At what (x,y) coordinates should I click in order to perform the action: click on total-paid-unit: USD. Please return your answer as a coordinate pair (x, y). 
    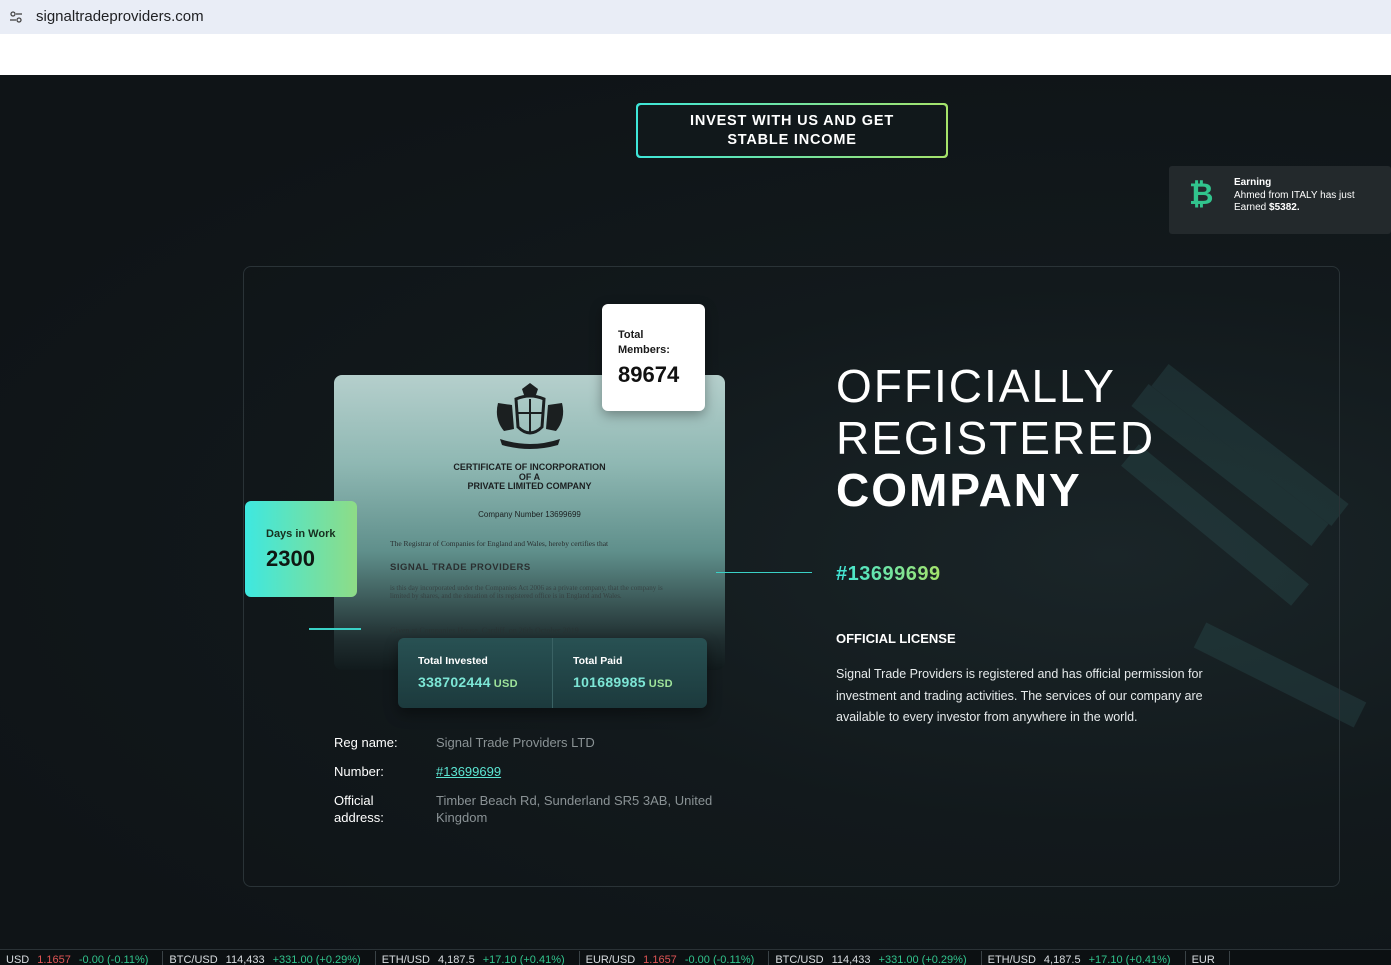
    Looking at the image, I should click on (660, 684).